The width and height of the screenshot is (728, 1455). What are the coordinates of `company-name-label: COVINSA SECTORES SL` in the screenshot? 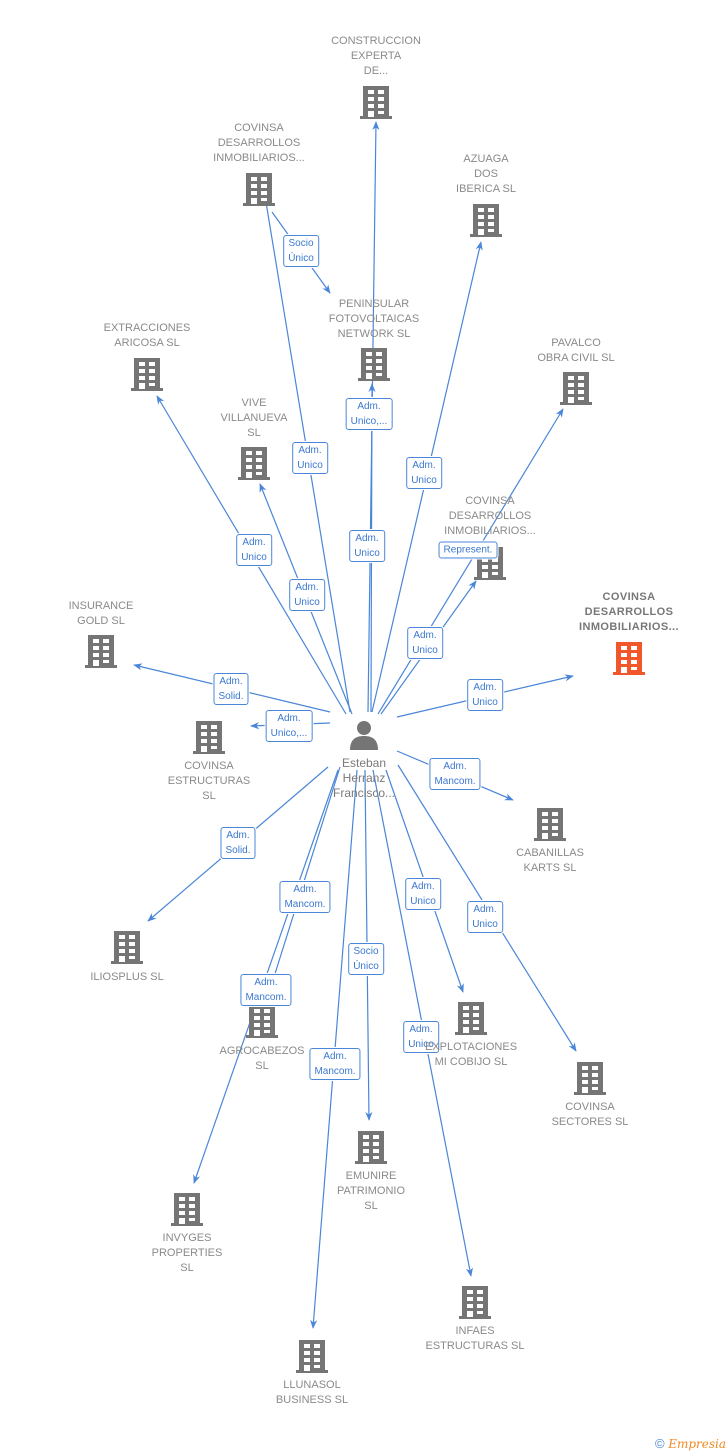 It's located at (590, 1115).